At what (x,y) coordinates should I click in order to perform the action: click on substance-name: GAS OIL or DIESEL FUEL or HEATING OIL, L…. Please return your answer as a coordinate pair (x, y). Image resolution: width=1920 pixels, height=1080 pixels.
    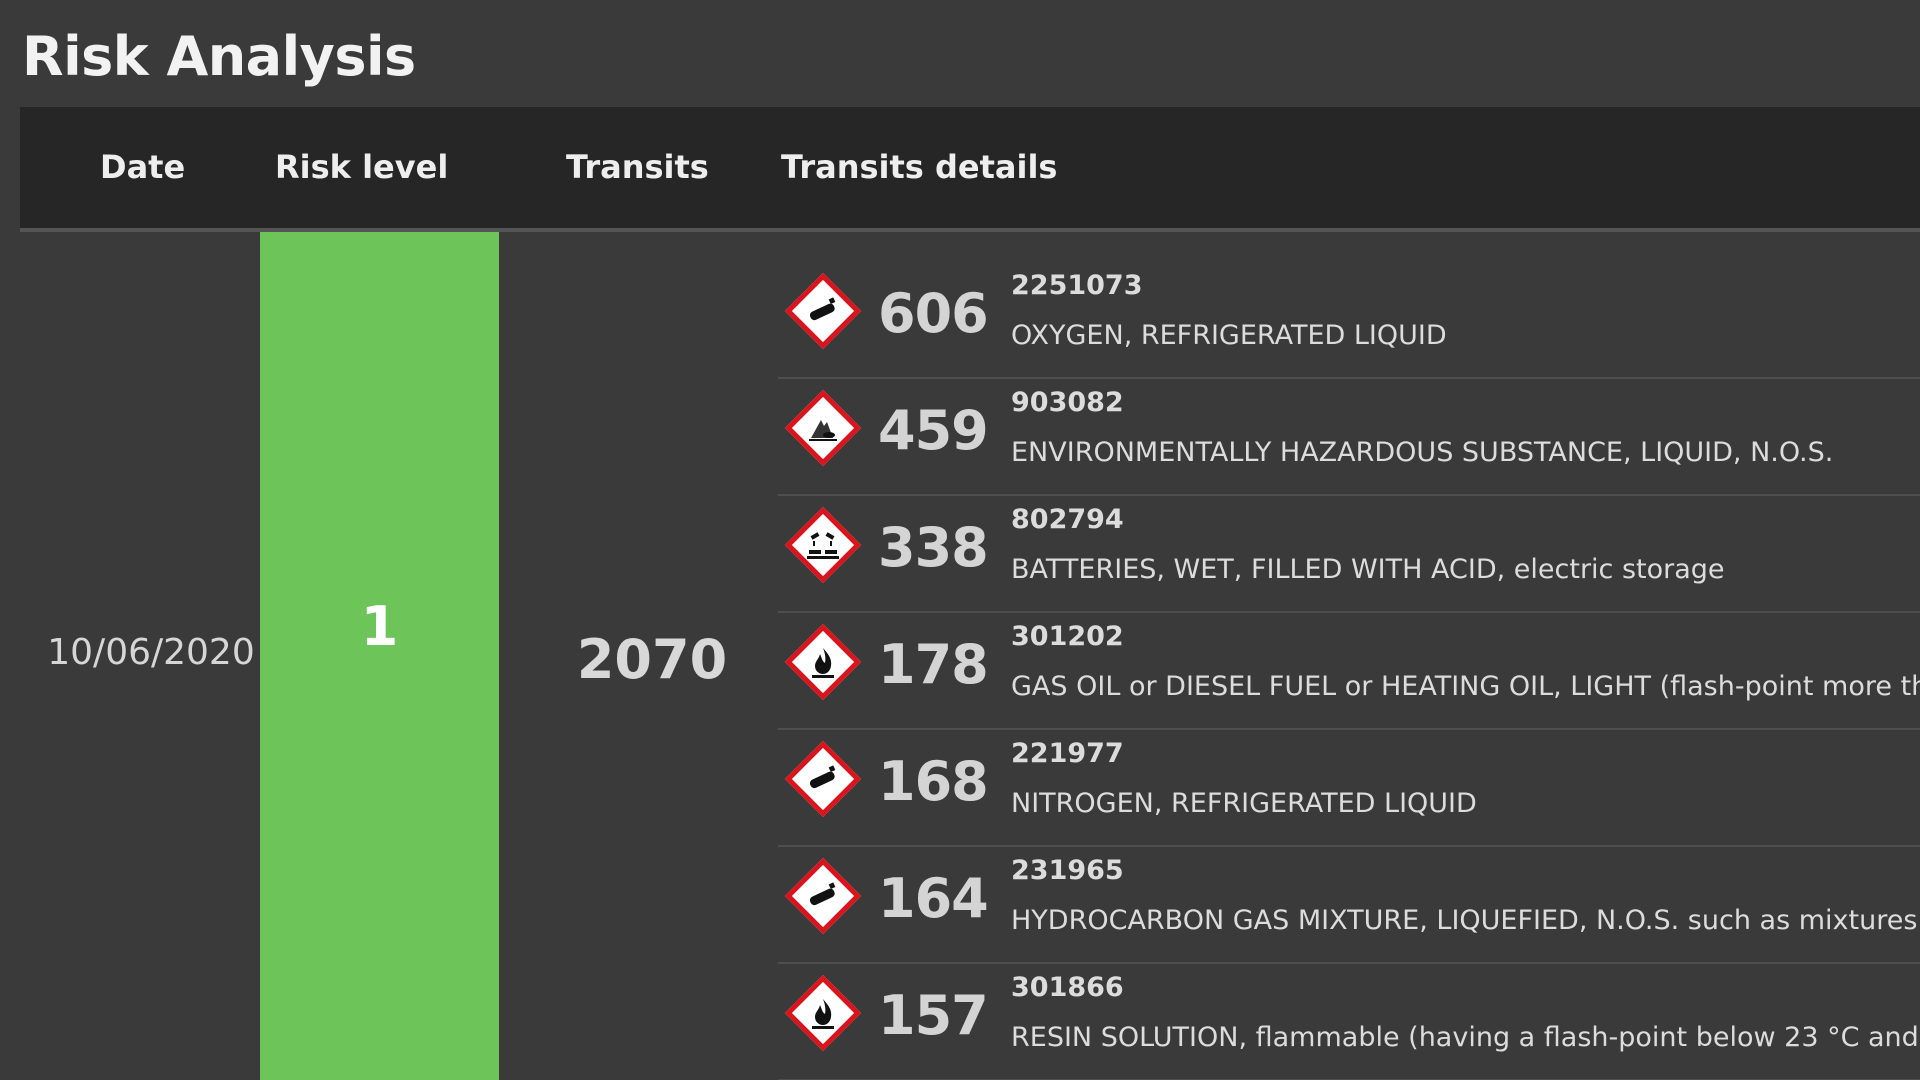
    Looking at the image, I should click on (1465, 686).